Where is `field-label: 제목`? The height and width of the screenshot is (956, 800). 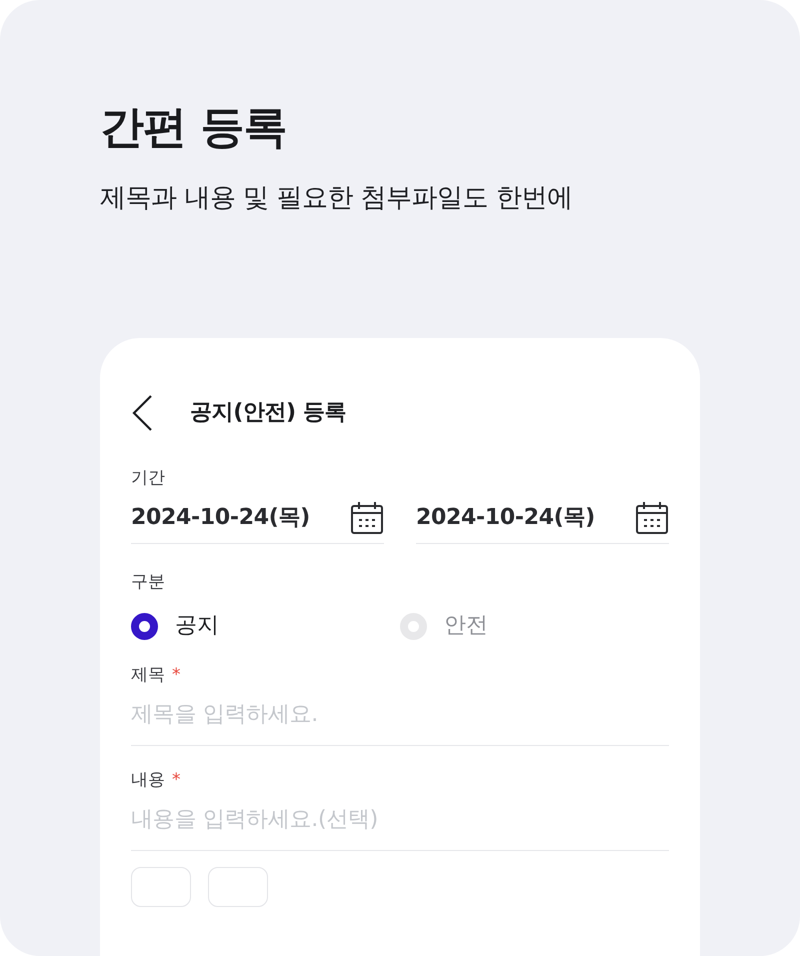
field-label: 제목 is located at coordinates (148, 675).